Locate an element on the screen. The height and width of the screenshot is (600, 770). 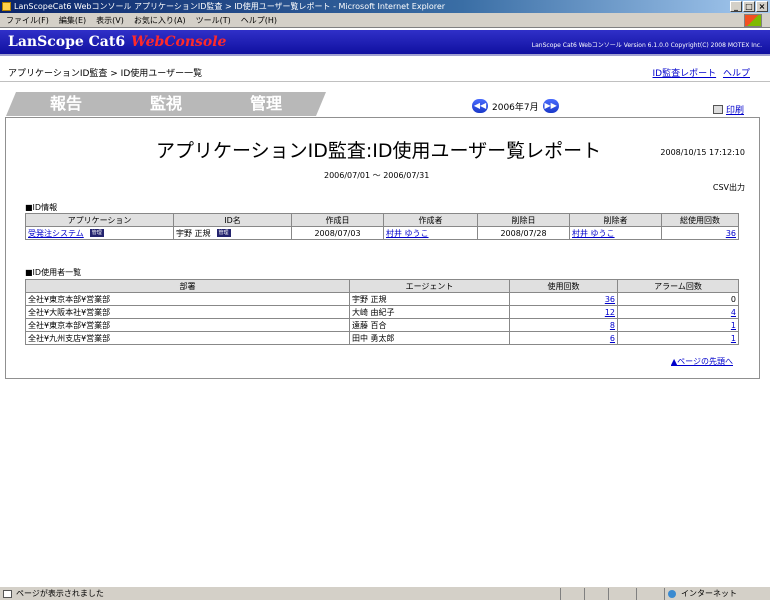
menu-file: ファイル(F) is located at coordinates (27, 20).